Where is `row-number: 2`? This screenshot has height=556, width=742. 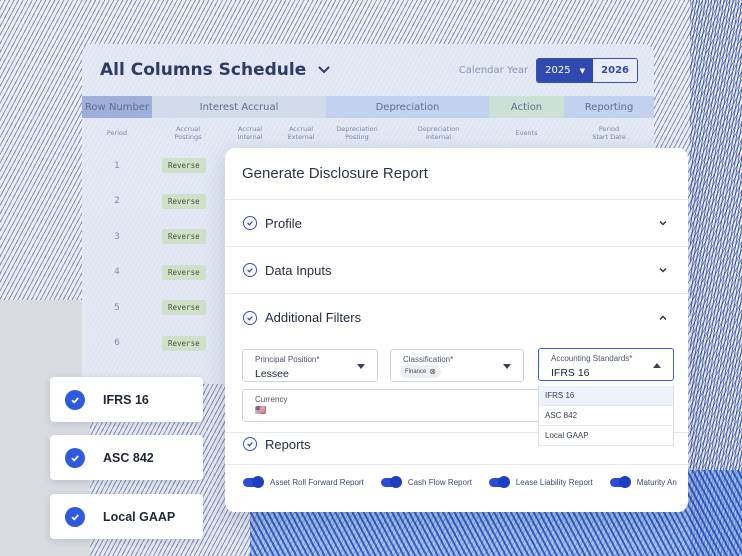
row-number: 2 is located at coordinates (117, 201).